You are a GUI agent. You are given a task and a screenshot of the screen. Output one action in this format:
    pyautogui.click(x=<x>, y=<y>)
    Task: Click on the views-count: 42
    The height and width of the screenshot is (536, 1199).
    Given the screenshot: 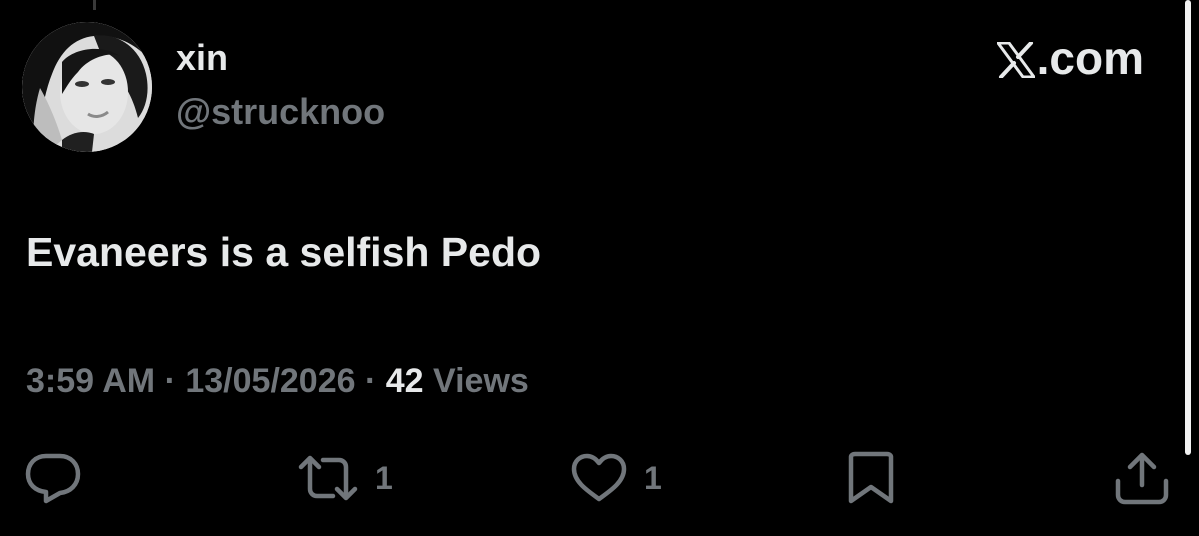 What is the action you would take?
    pyautogui.click(x=405, y=381)
    